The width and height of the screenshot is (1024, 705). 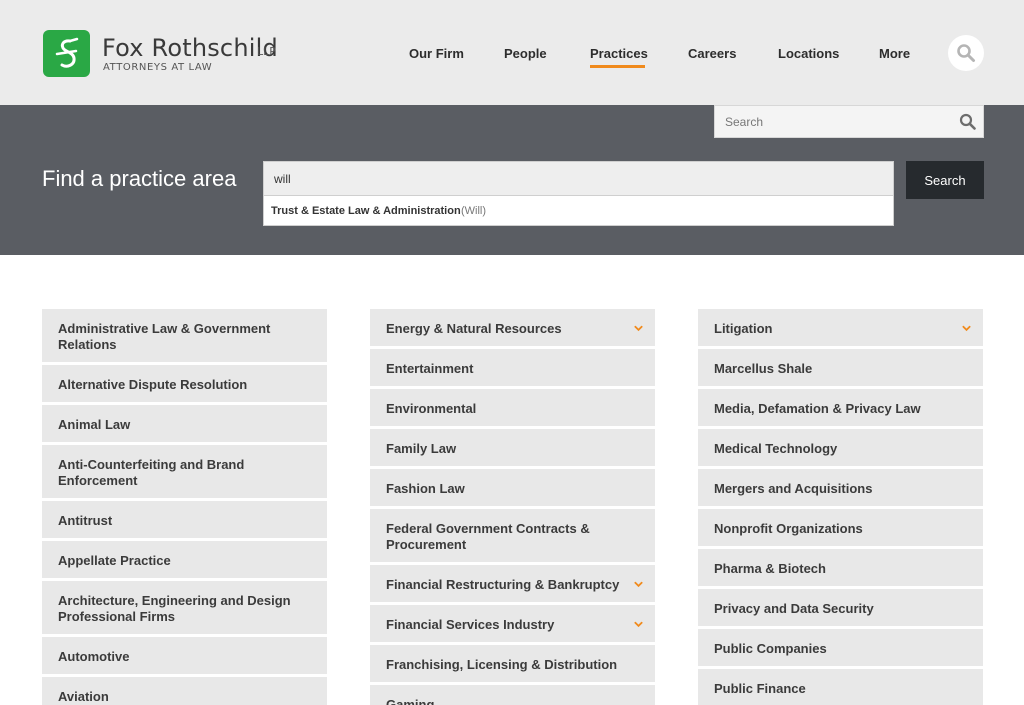 I want to click on practice-item-label: Appellate Practice, so click(x=114, y=560).